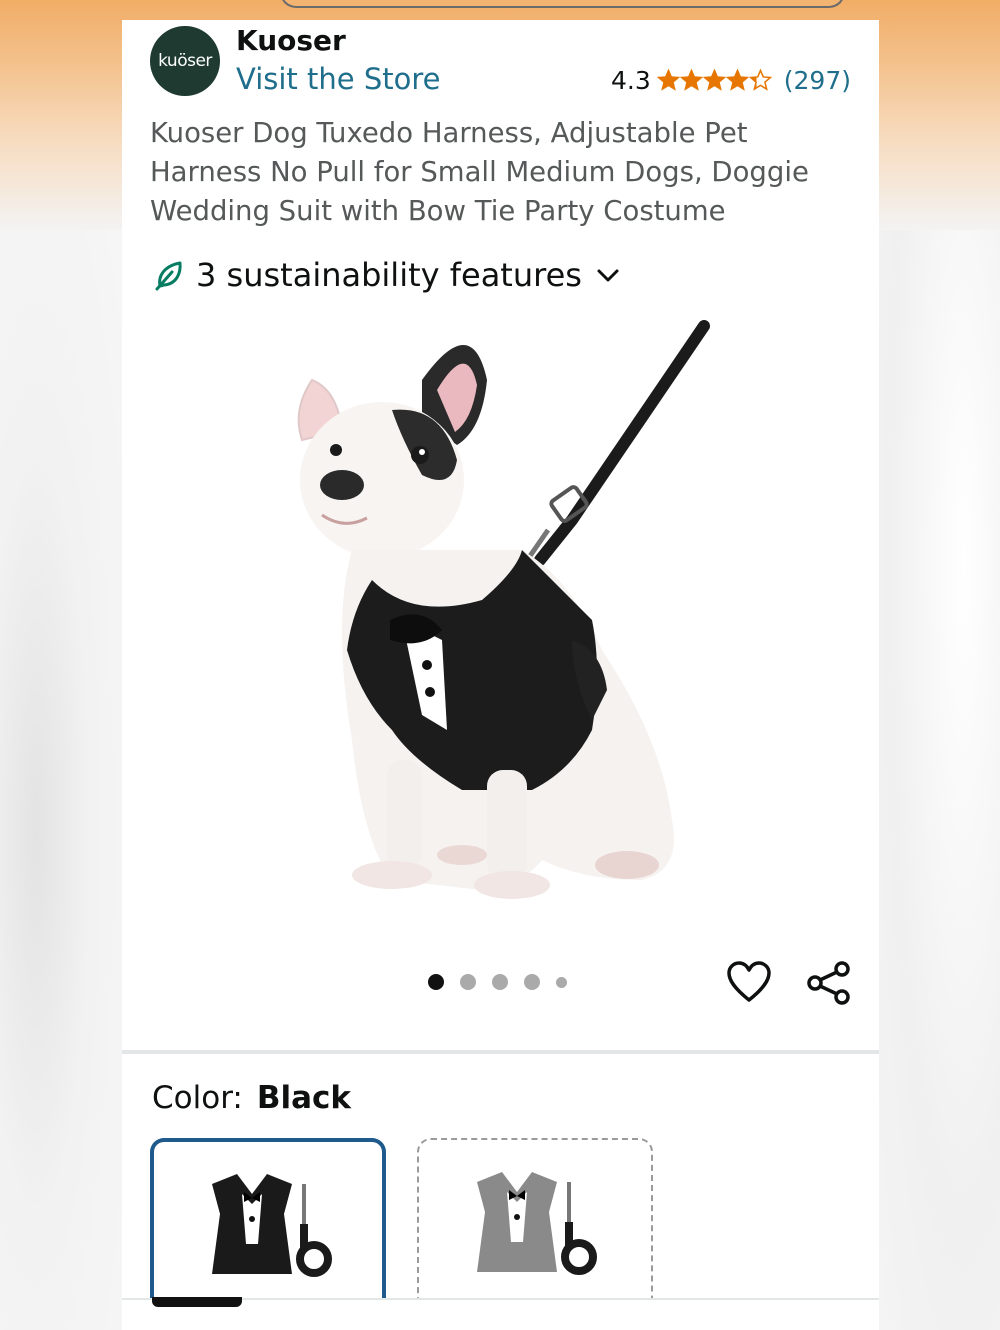 The height and width of the screenshot is (1330, 1000). I want to click on black-tuxedo-swatch, so click(268, 1223).